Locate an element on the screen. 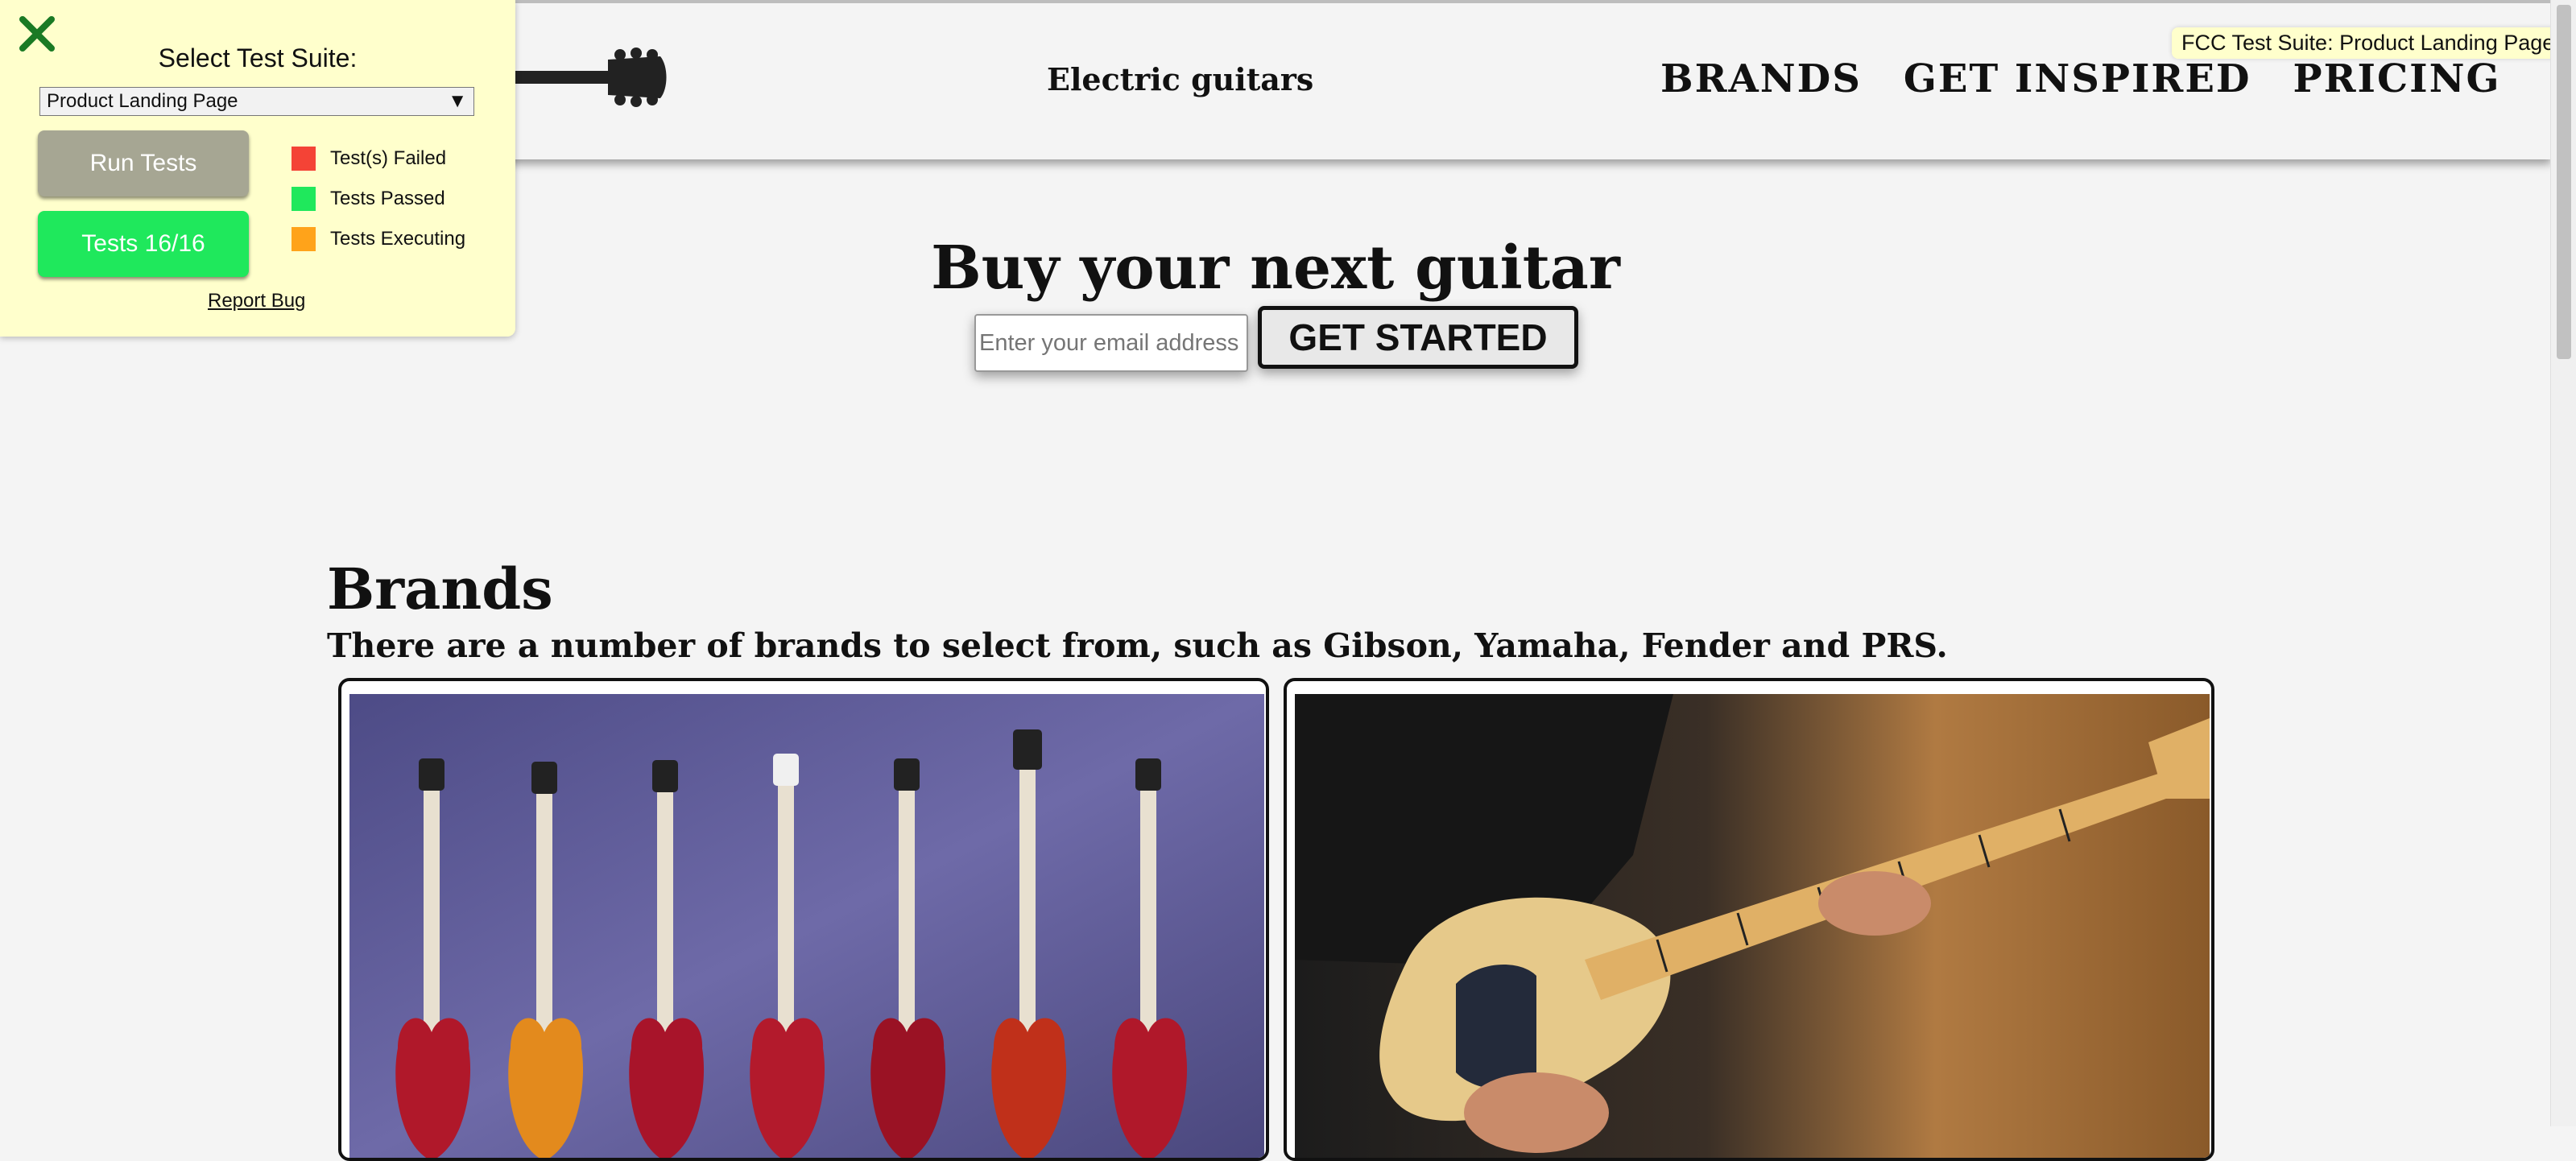 The width and height of the screenshot is (2576, 1161). email-input is located at coordinates (1111, 343).